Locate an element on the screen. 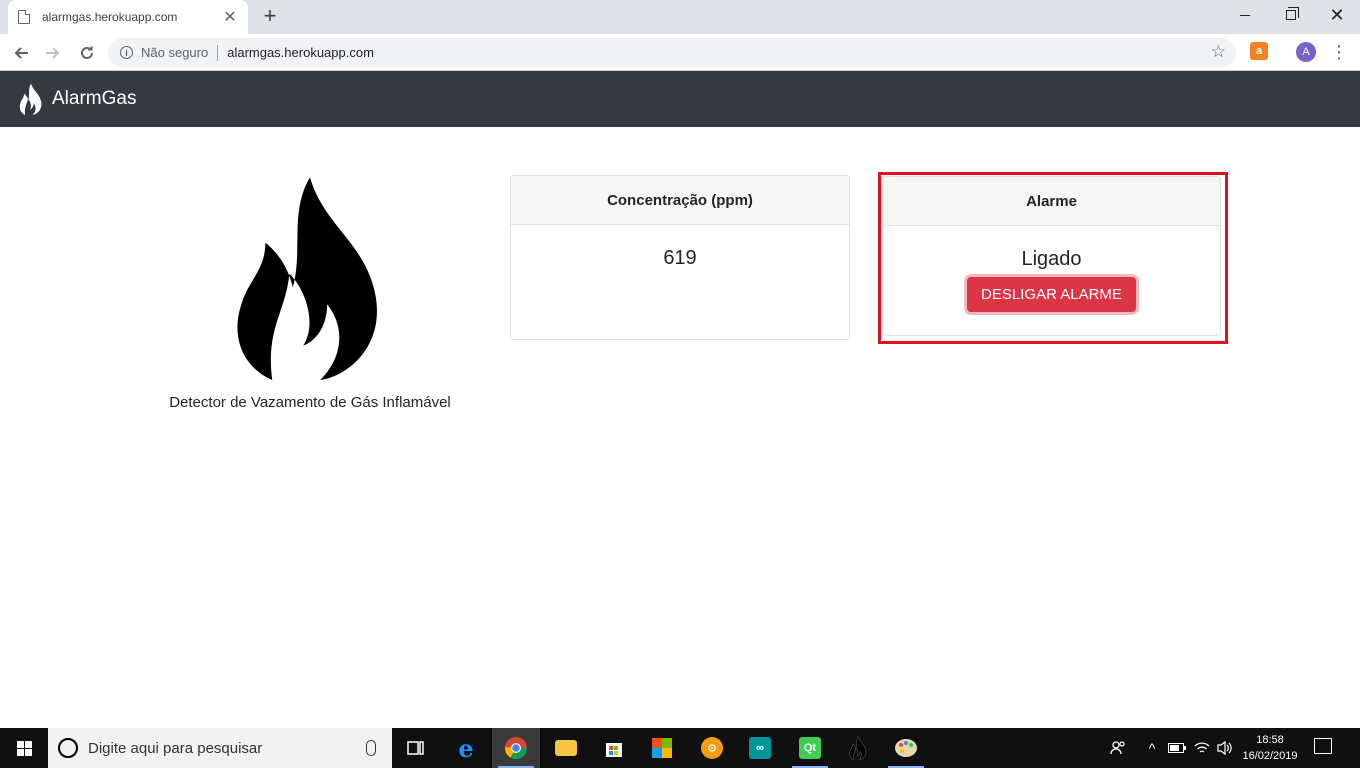  back-button is located at coordinates (21, 53).